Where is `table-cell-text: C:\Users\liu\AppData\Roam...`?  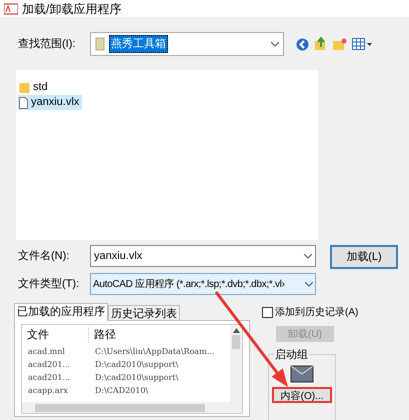
table-cell-text: C:\Users\liu\AppData\Roam... is located at coordinates (155, 352).